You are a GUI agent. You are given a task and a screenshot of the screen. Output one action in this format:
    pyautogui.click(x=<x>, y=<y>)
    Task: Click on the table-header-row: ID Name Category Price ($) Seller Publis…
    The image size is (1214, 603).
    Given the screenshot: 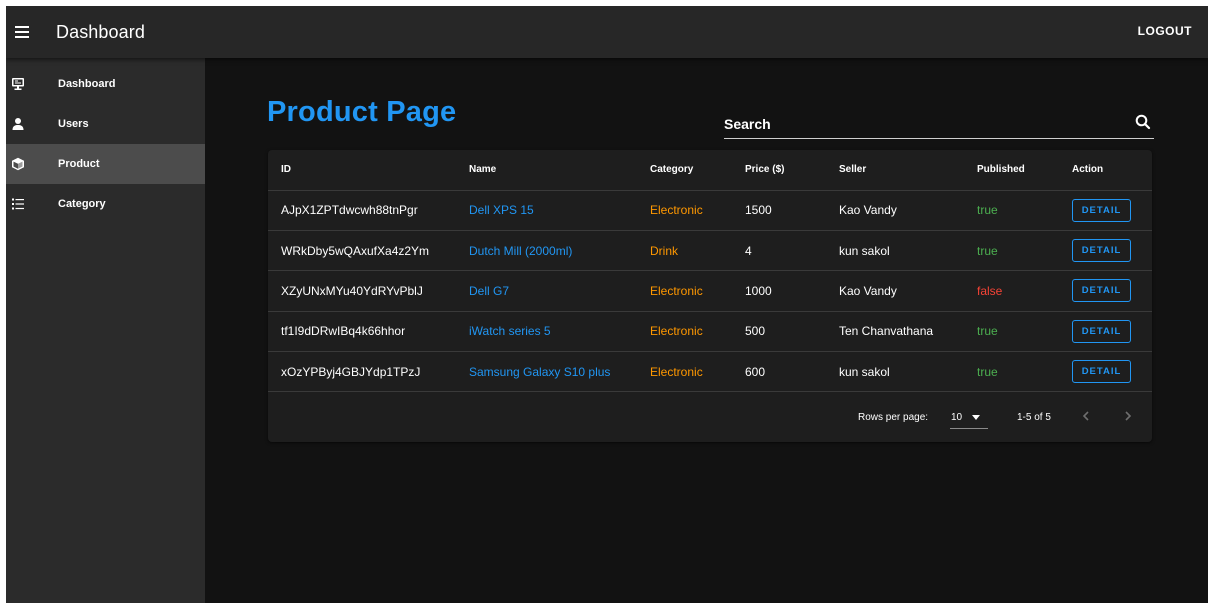 What is the action you would take?
    pyautogui.click(x=710, y=170)
    